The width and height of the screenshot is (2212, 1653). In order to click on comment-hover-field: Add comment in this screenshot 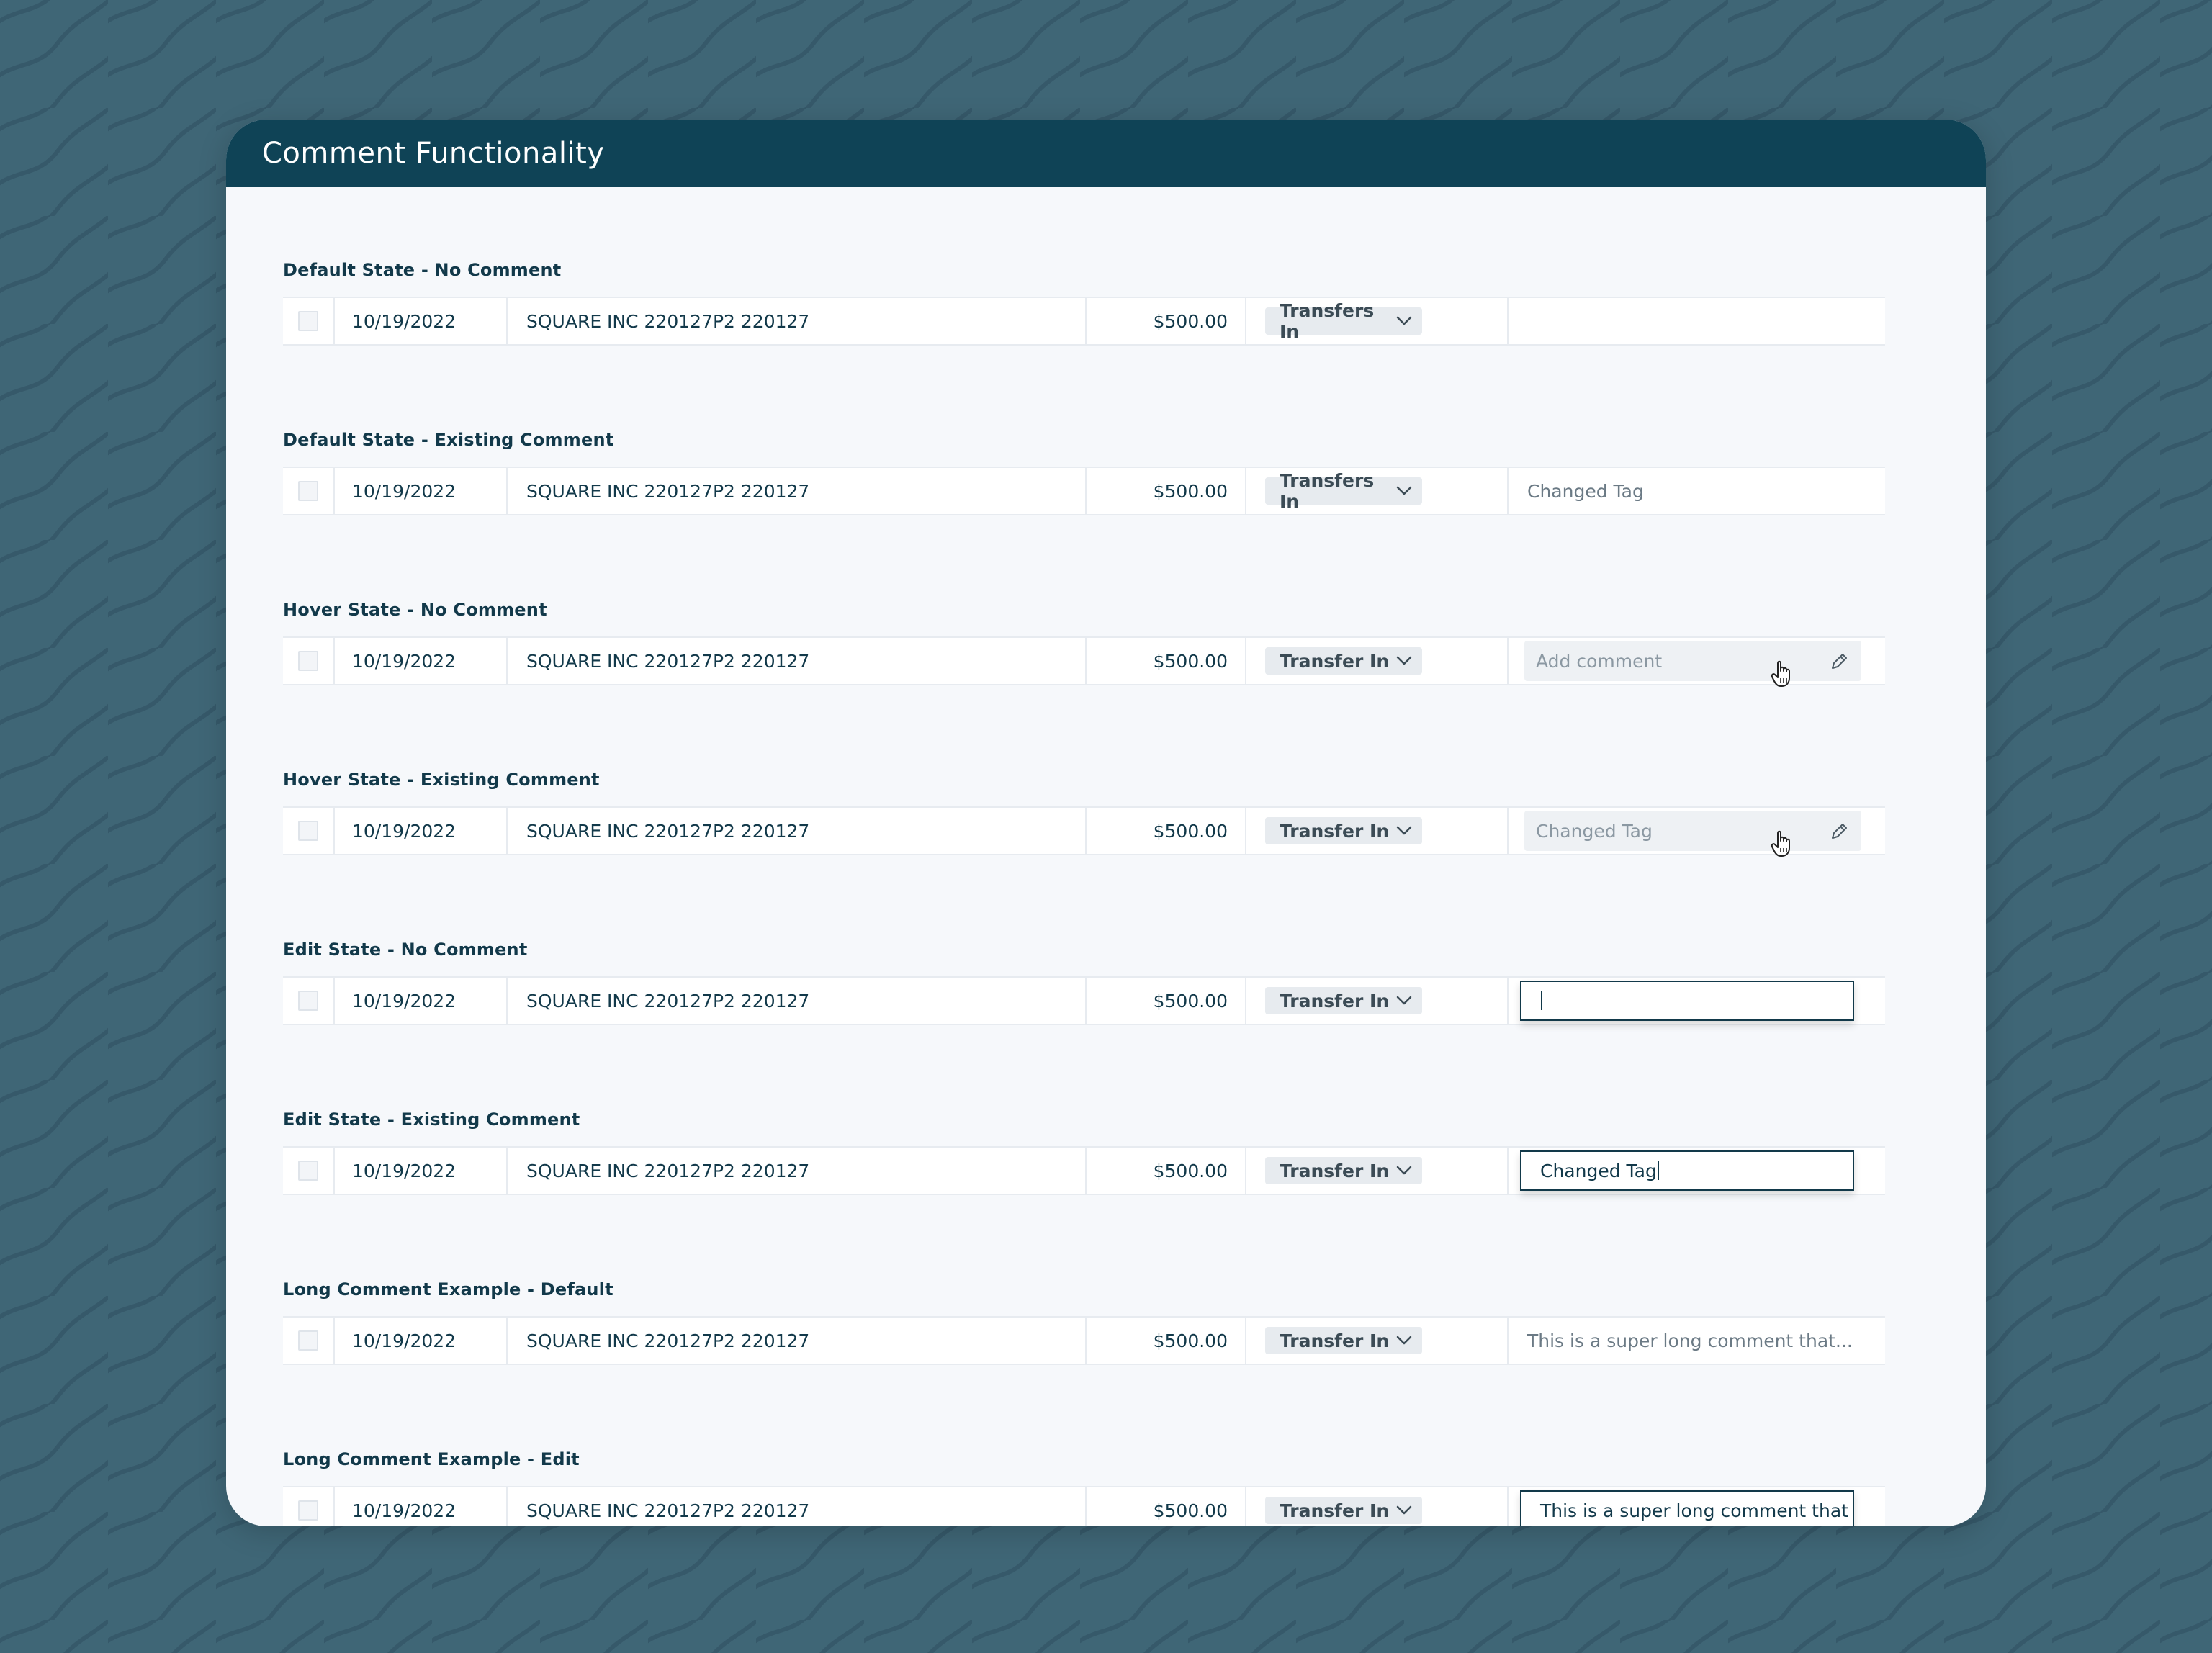, I will do `click(1692, 664)`.